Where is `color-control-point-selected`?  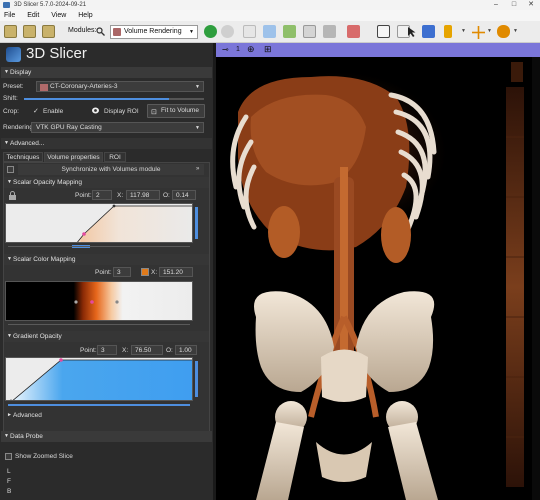
color-control-point-selected is located at coordinates (92, 302).